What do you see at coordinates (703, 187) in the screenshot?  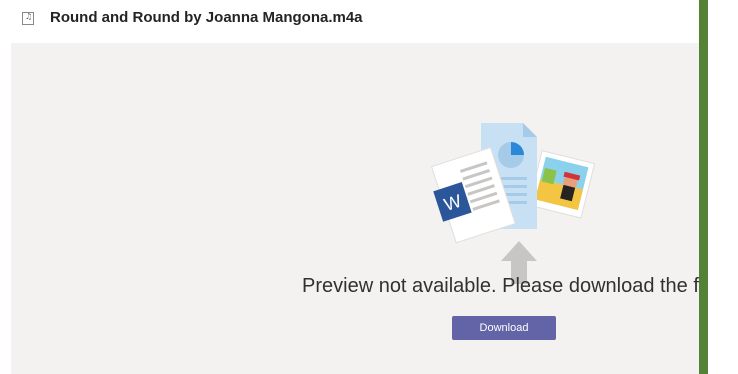 I see `side-divider` at bounding box center [703, 187].